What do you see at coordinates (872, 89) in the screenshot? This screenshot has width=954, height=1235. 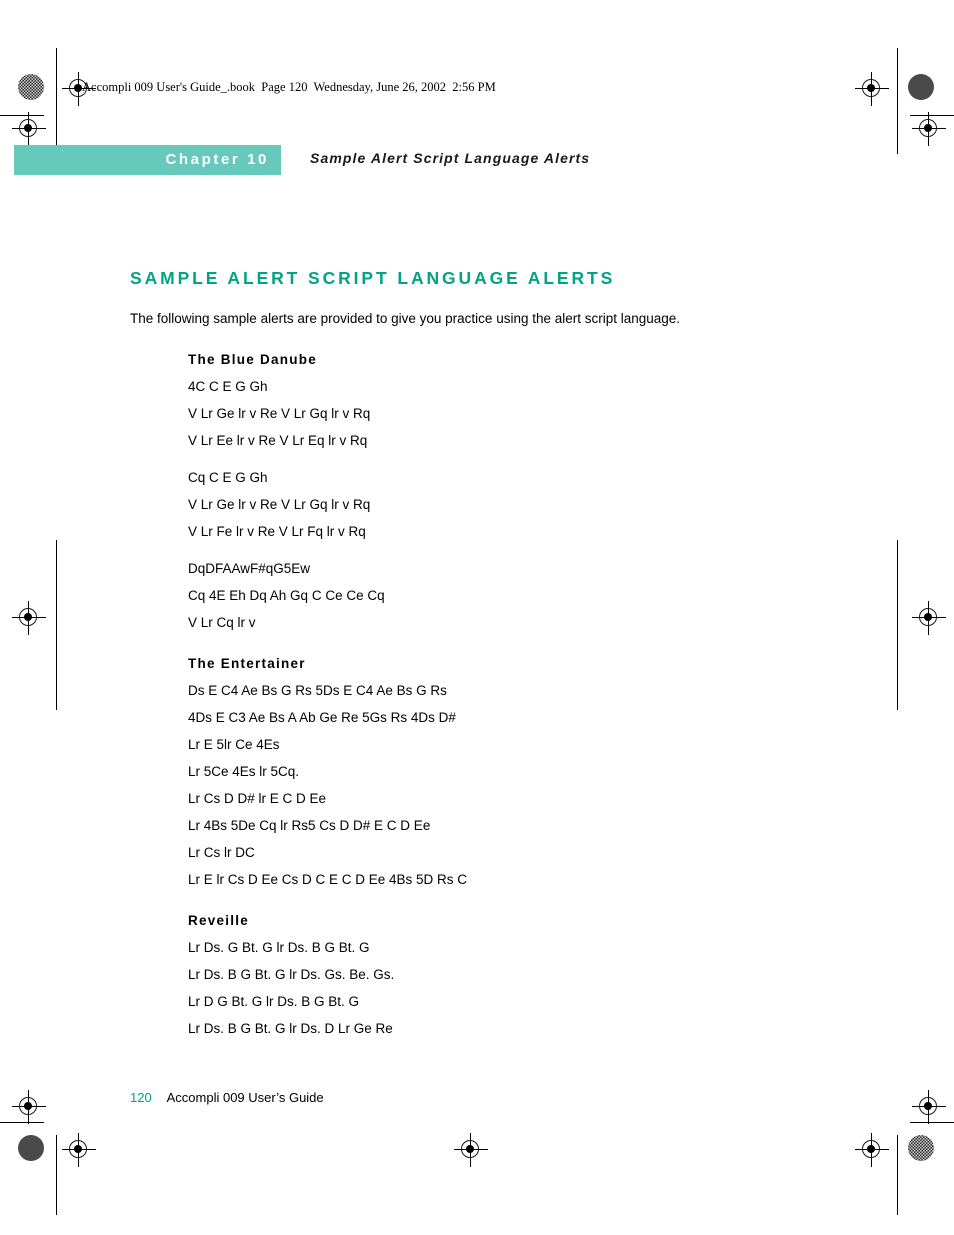 I see `registration-mark-top-right` at bounding box center [872, 89].